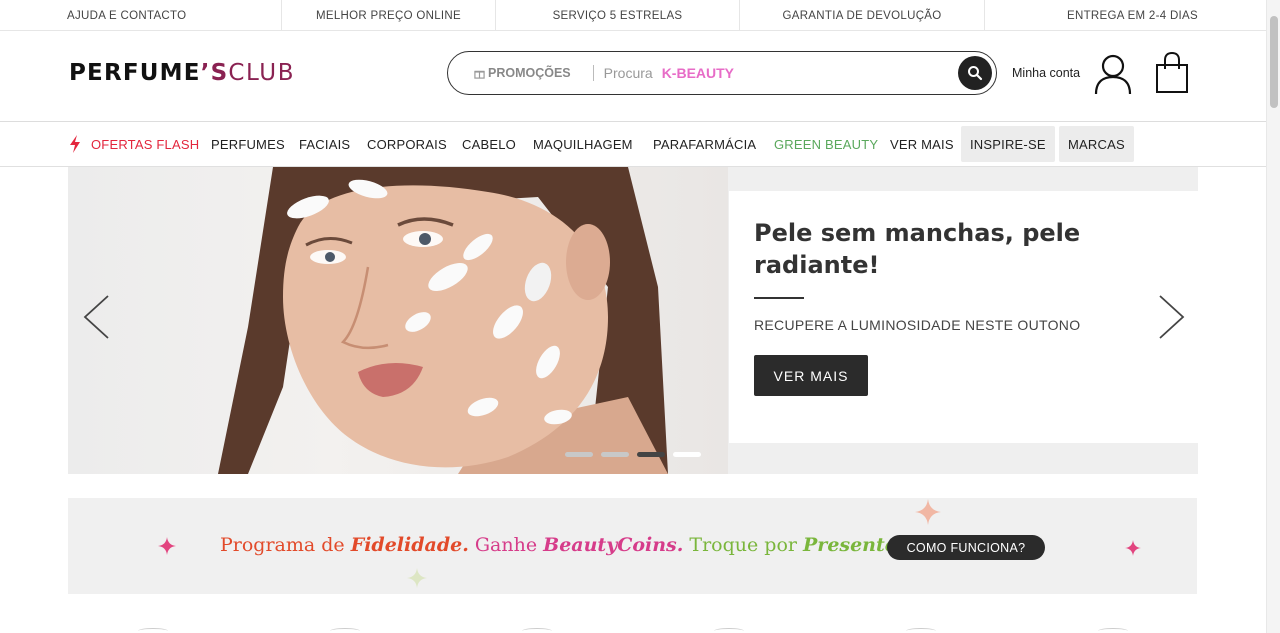 The width and height of the screenshot is (1280, 633). Describe the element at coordinates (407, 144) in the screenshot. I see `nav-body: CORPORAIS` at that location.